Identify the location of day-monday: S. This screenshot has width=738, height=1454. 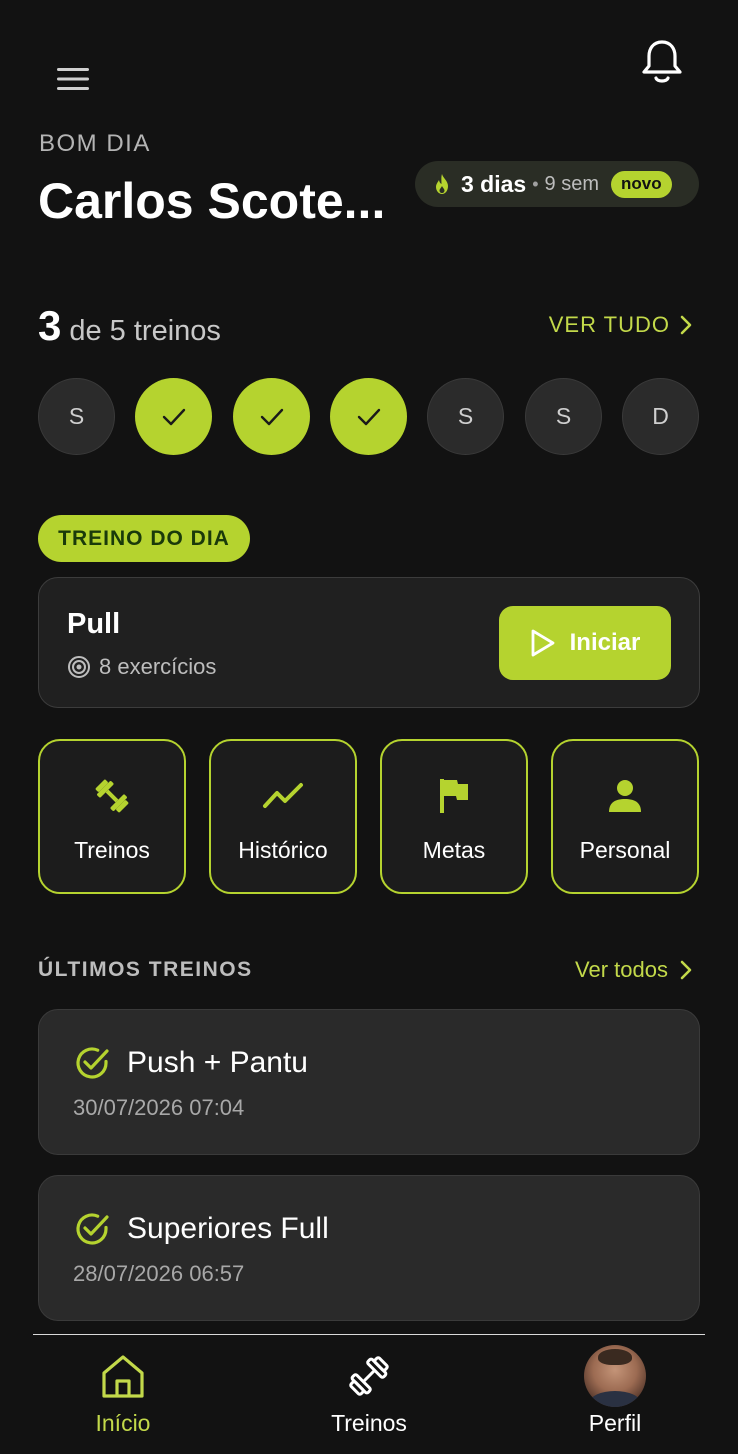
(76, 416).